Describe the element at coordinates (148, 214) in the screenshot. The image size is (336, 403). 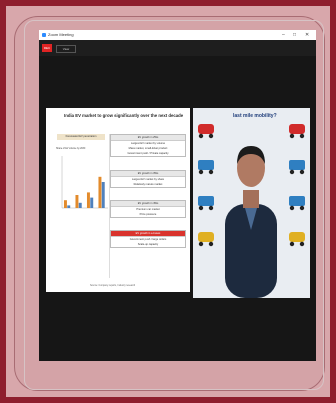
I see `box-4w-line: Price pressure` at that location.